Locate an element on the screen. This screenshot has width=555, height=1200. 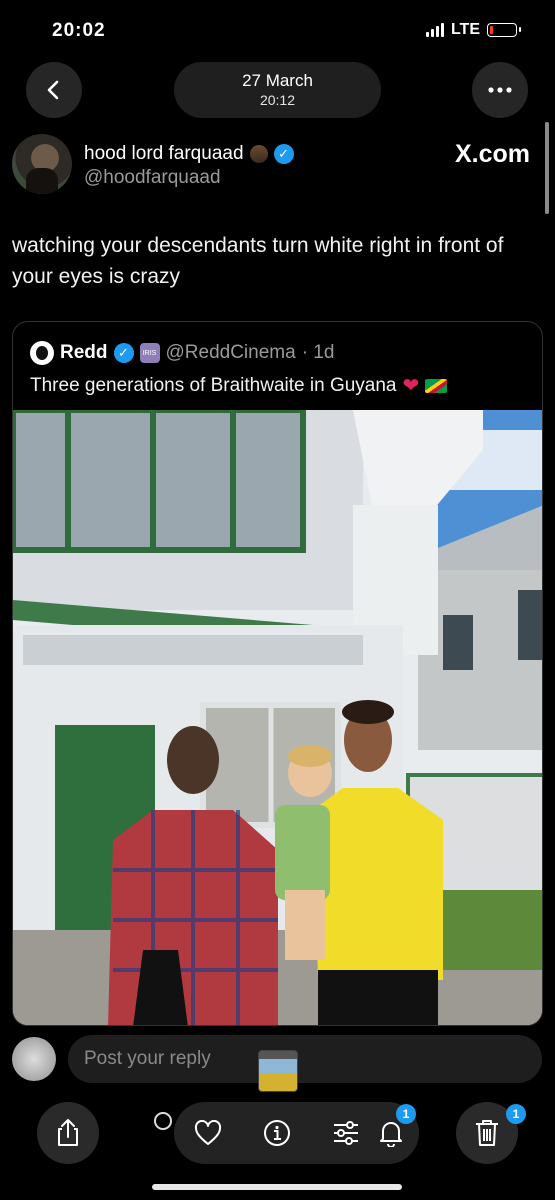
scrollbar is located at coordinates (547, 168).